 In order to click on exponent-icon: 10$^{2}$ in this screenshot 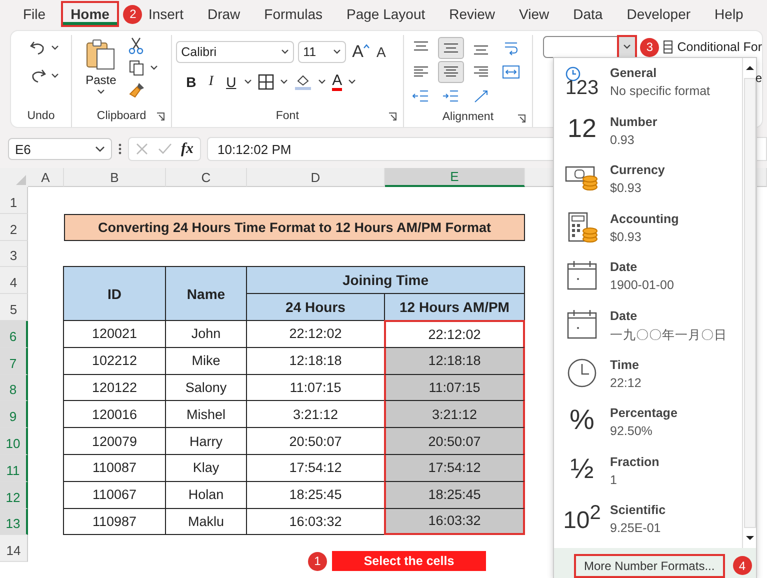, I will do `click(582, 518)`.